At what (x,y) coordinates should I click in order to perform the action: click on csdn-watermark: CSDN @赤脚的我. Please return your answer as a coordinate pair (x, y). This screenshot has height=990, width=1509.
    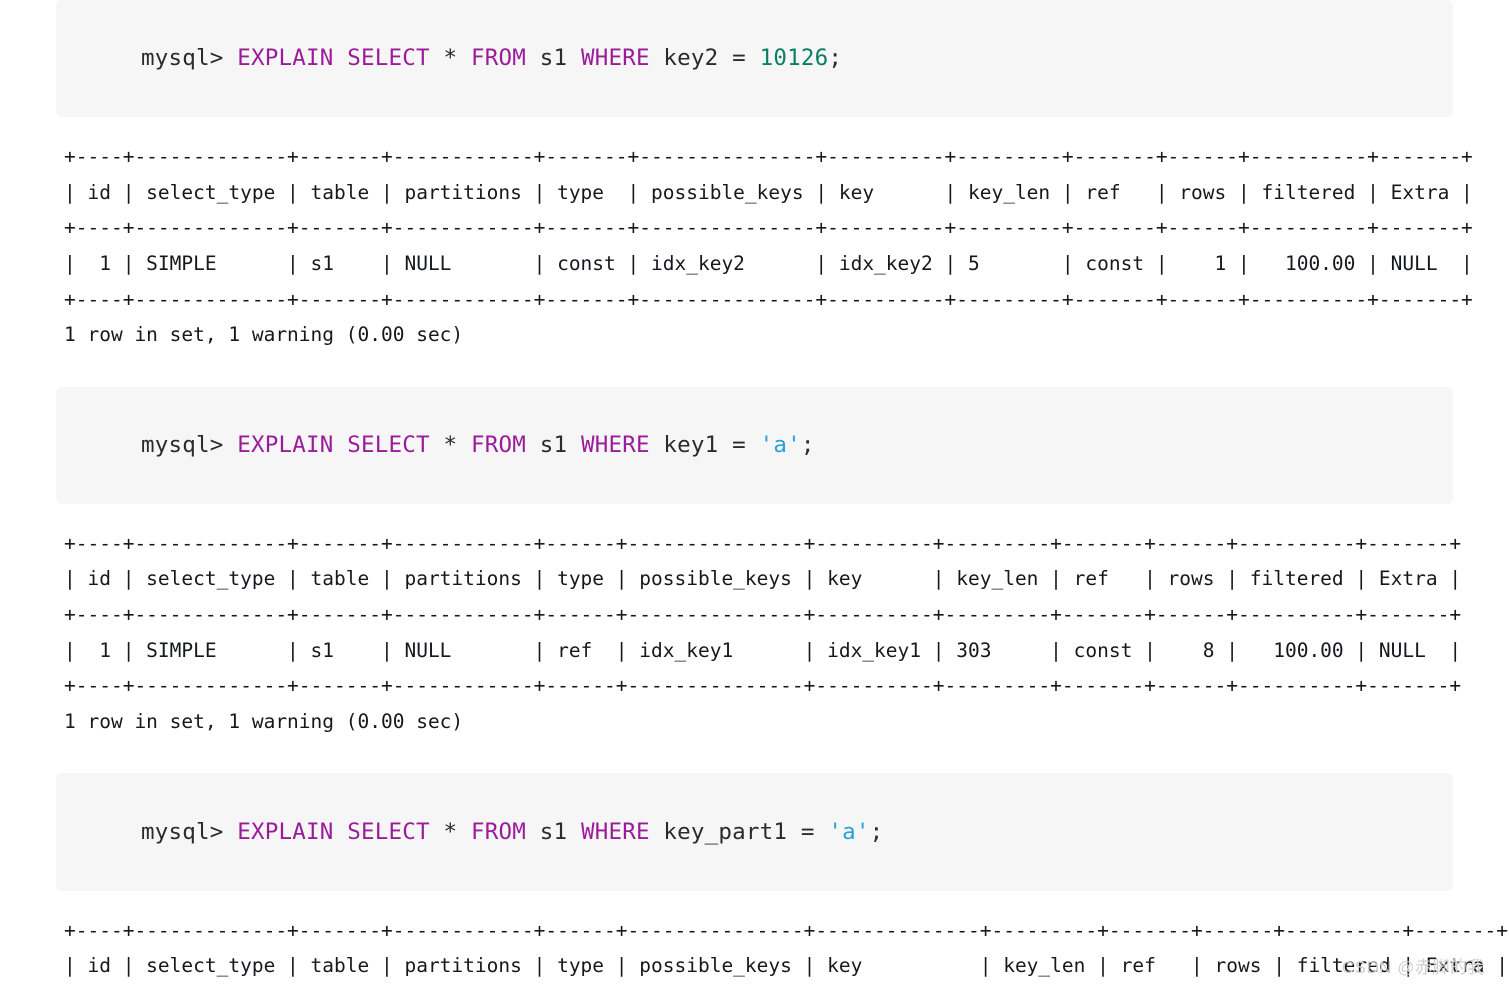
    Looking at the image, I should click on (1413, 967).